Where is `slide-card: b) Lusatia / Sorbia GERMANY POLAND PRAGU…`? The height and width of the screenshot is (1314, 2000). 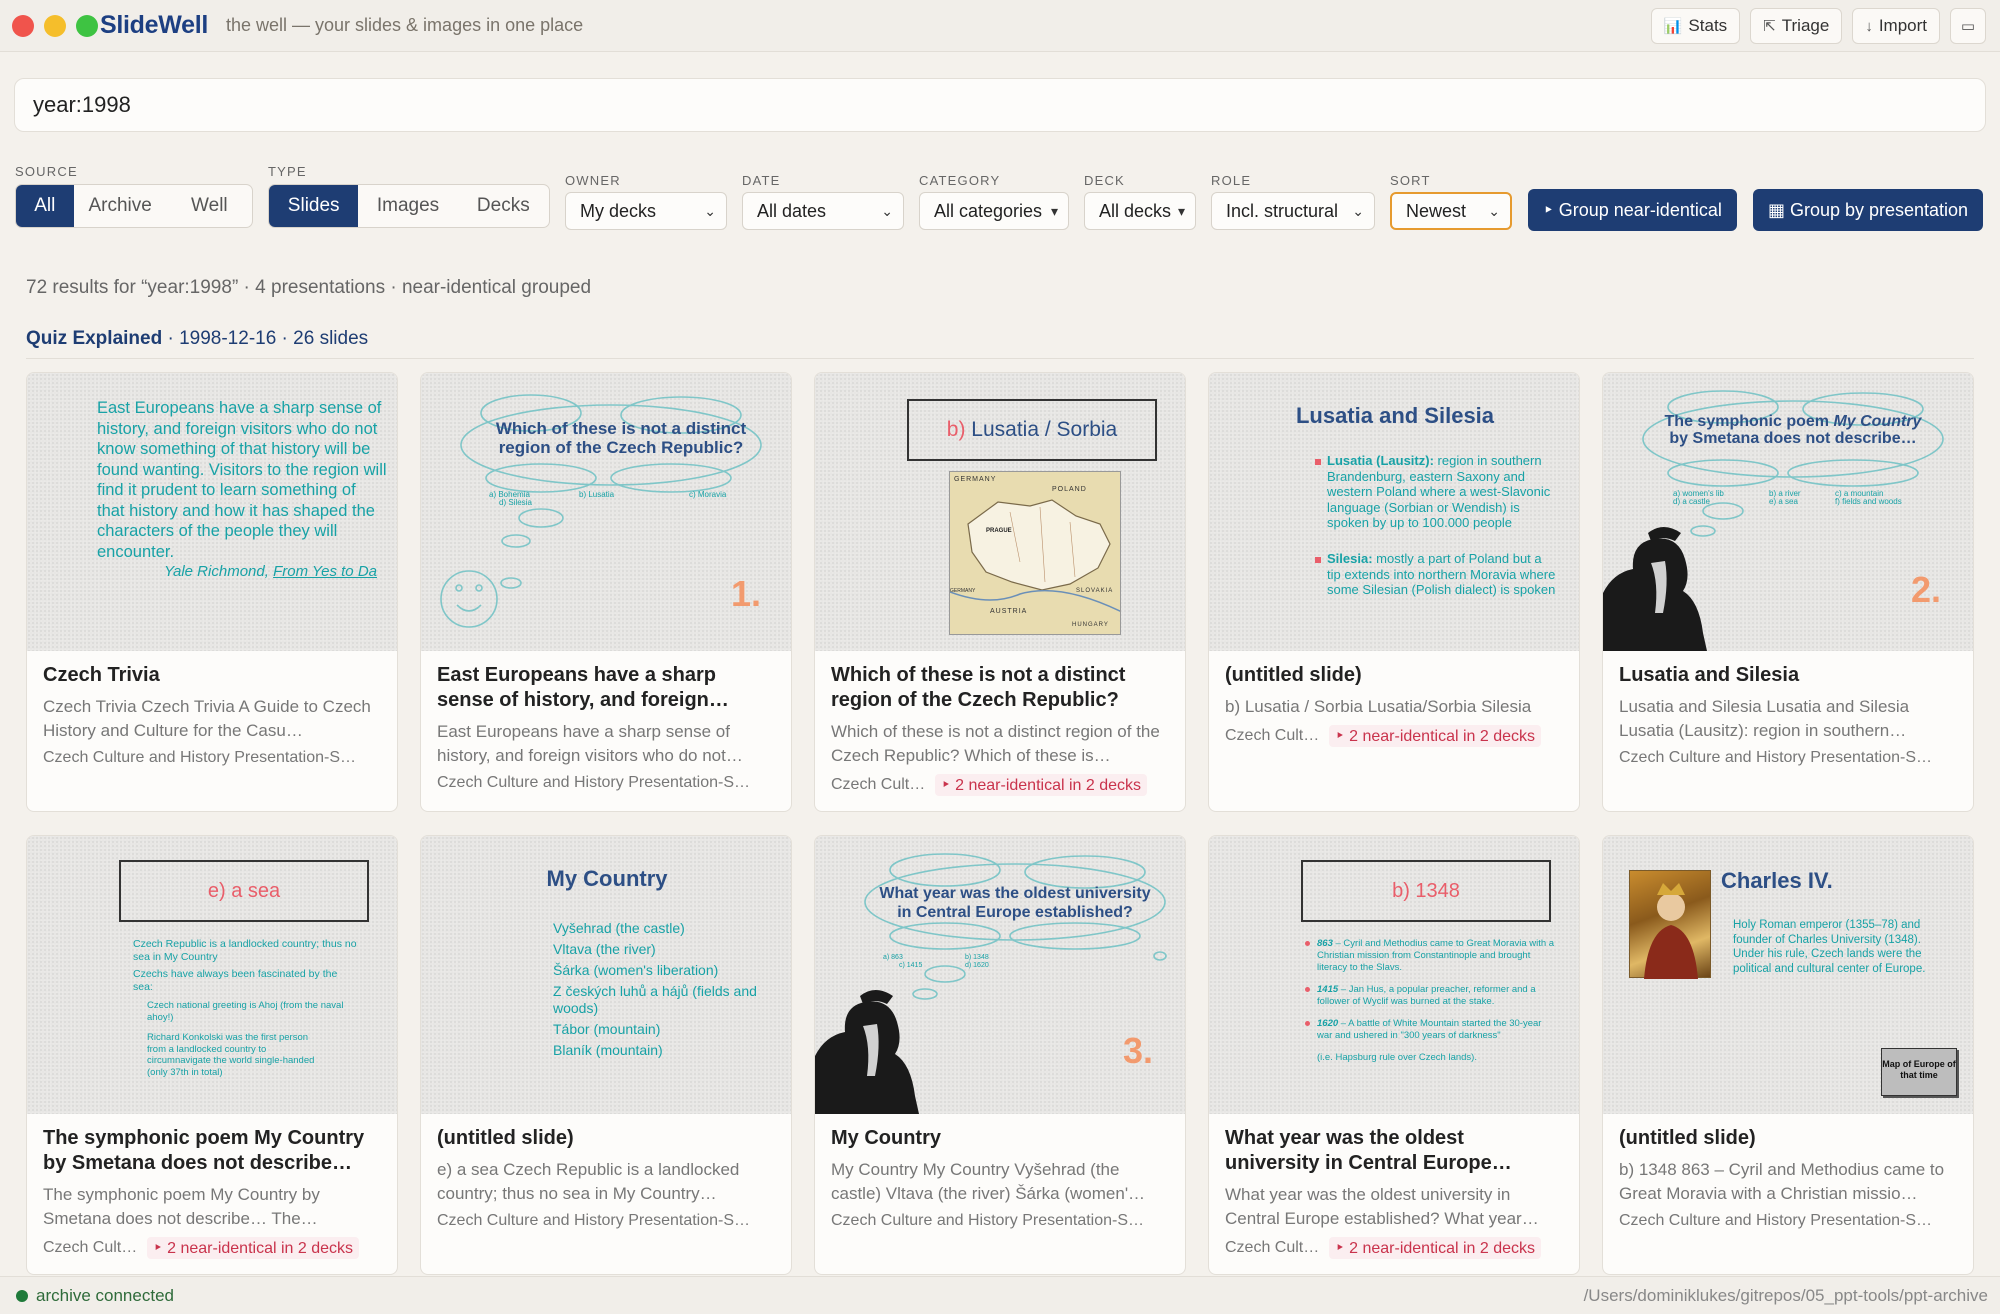
slide-card: b) Lusatia / Sorbia GERMANY POLAND PRAGU… is located at coordinates (1000, 592).